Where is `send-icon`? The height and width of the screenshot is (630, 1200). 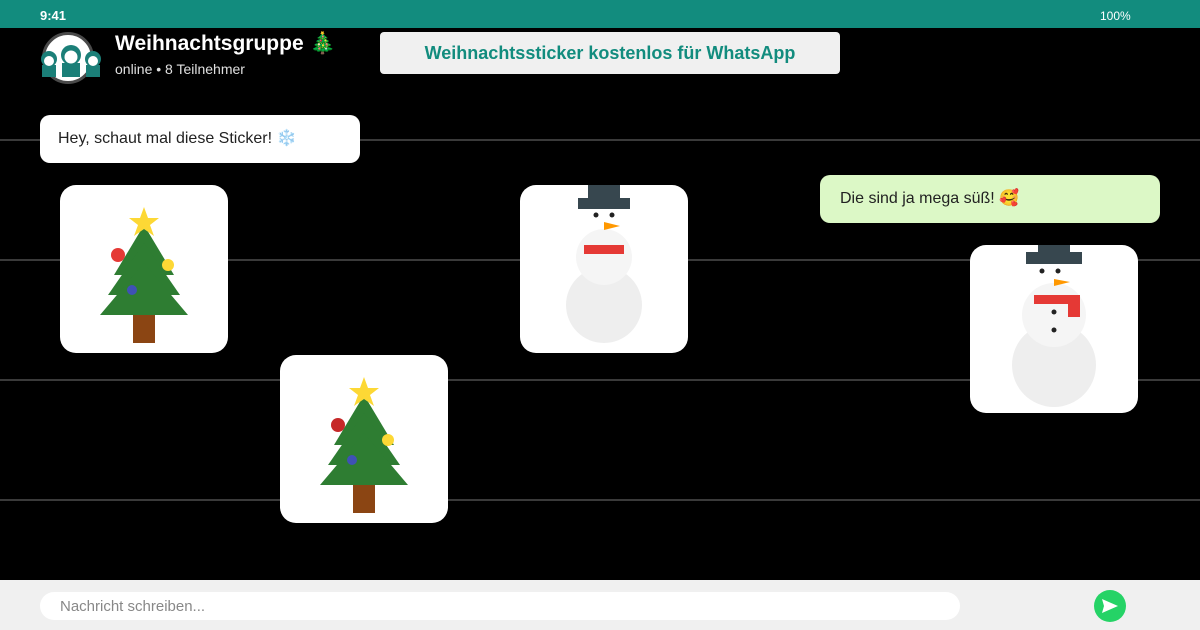 send-icon is located at coordinates (1110, 606).